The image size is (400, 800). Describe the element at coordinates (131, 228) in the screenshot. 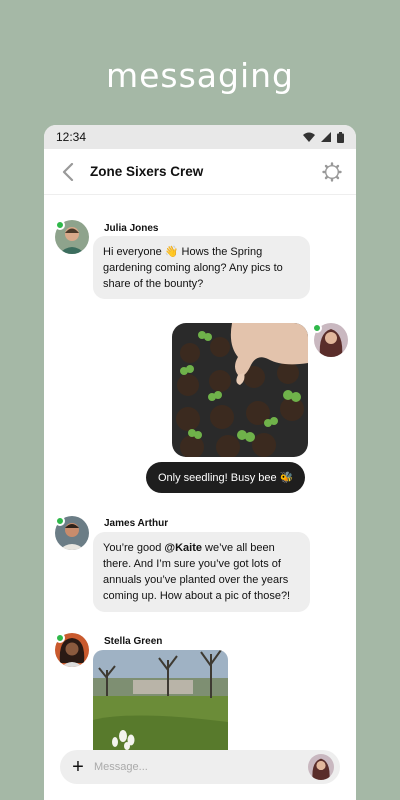

I see `sender-name: Julia Jones` at that location.